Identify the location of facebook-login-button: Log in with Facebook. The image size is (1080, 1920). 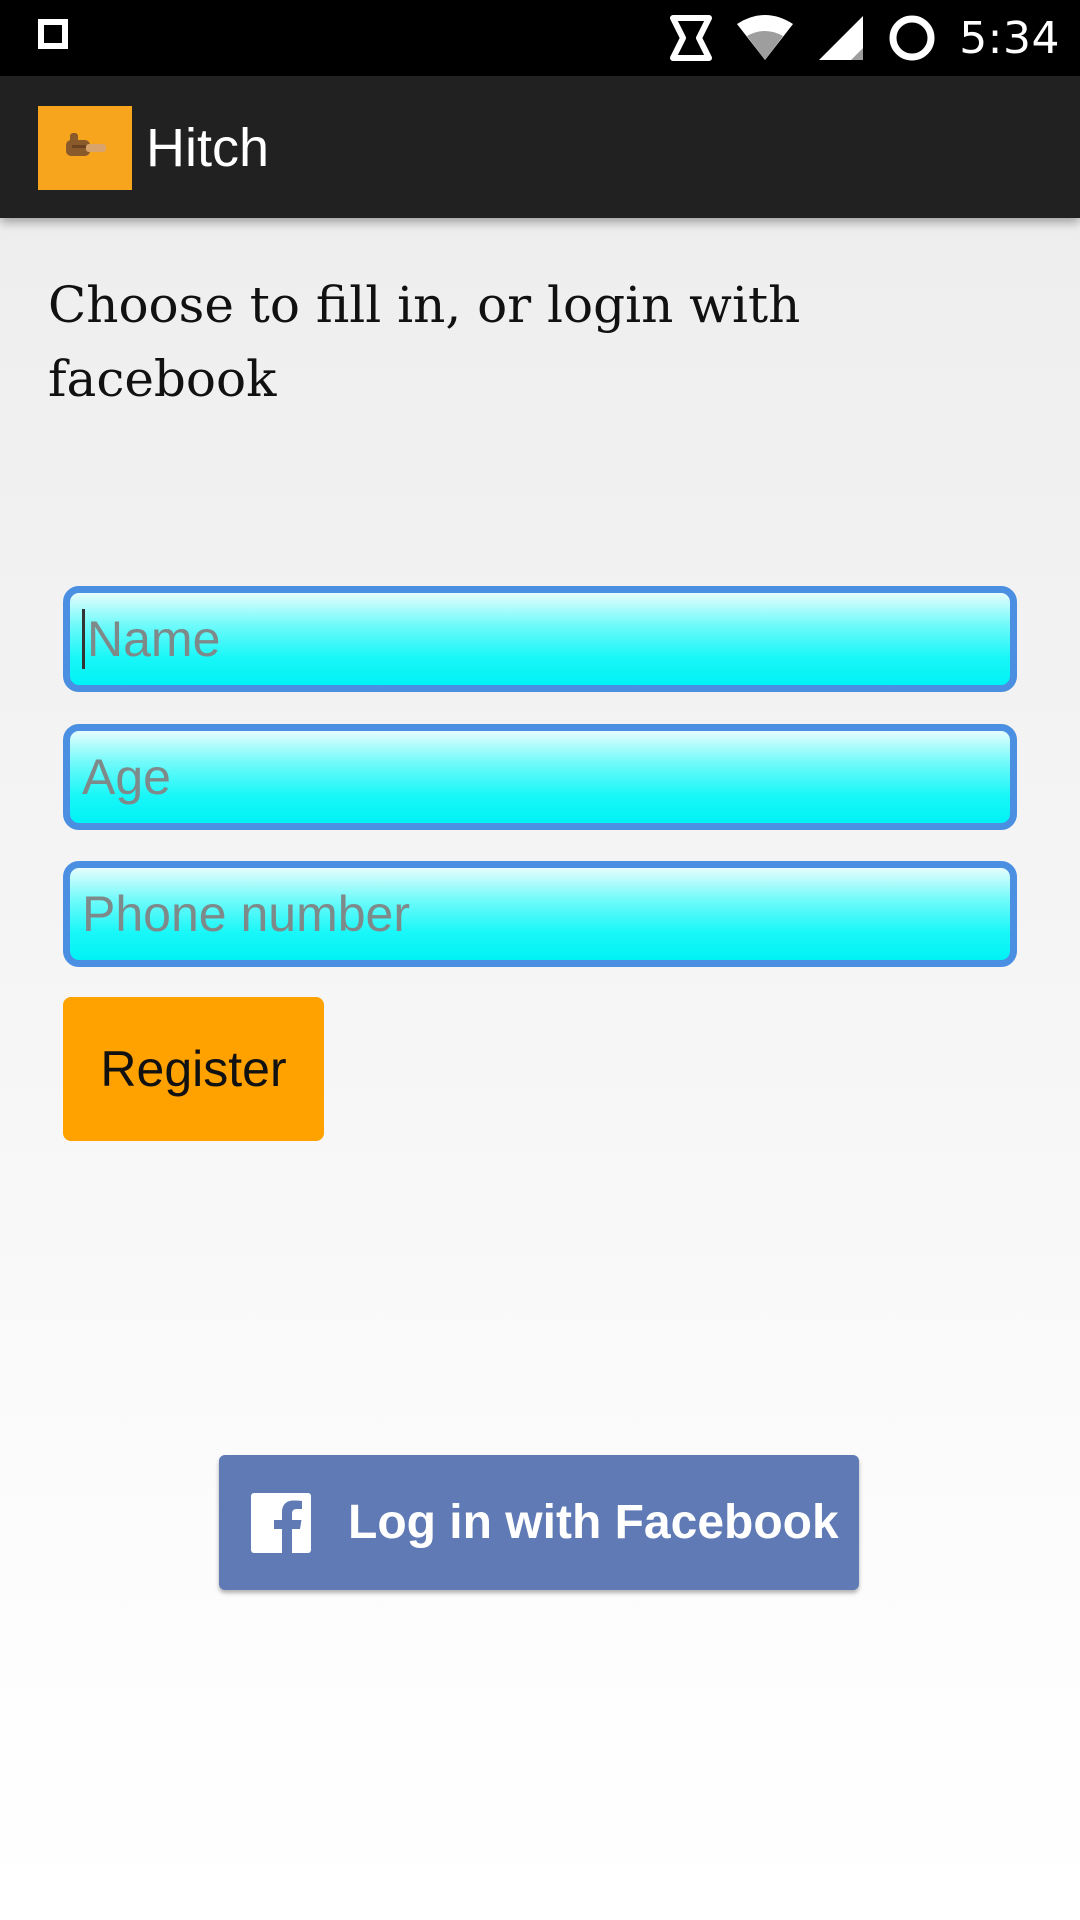
(539, 1522).